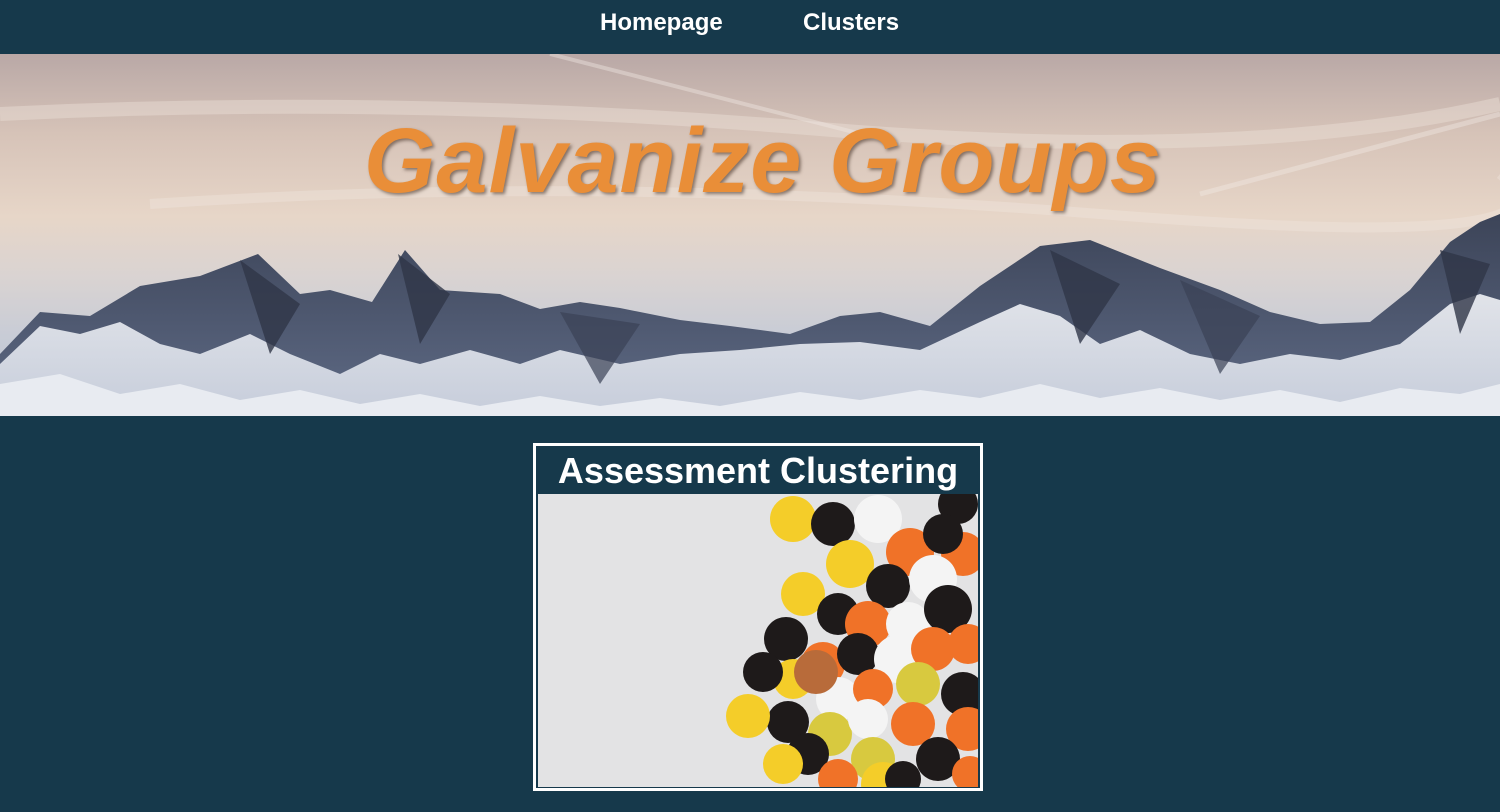 Image resolution: width=1500 pixels, height=812 pixels. I want to click on top-navbar: Homepage Clusters, so click(750, 27).